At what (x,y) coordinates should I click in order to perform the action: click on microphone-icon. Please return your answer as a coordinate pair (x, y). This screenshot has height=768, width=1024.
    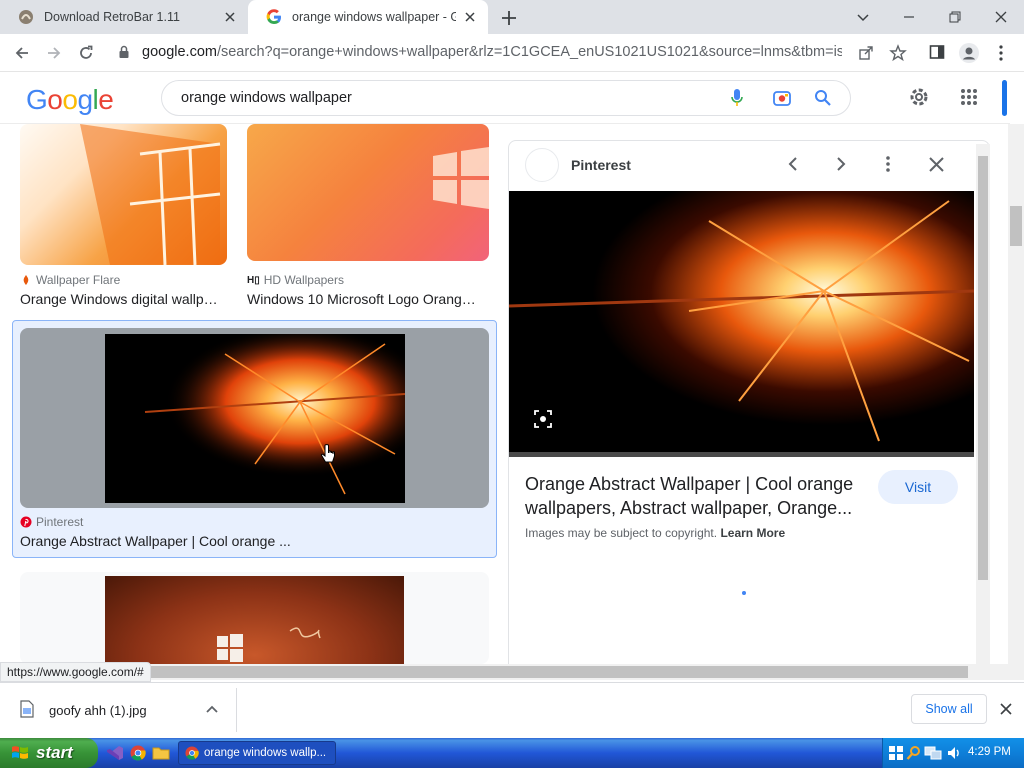
    Looking at the image, I should click on (737, 98).